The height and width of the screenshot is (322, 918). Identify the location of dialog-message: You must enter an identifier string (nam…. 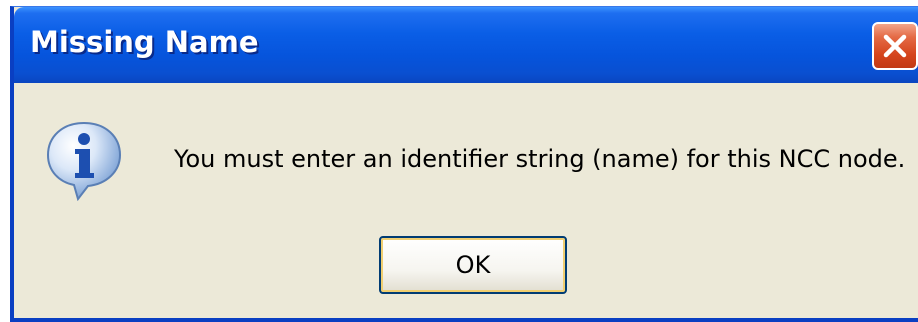
(540, 159).